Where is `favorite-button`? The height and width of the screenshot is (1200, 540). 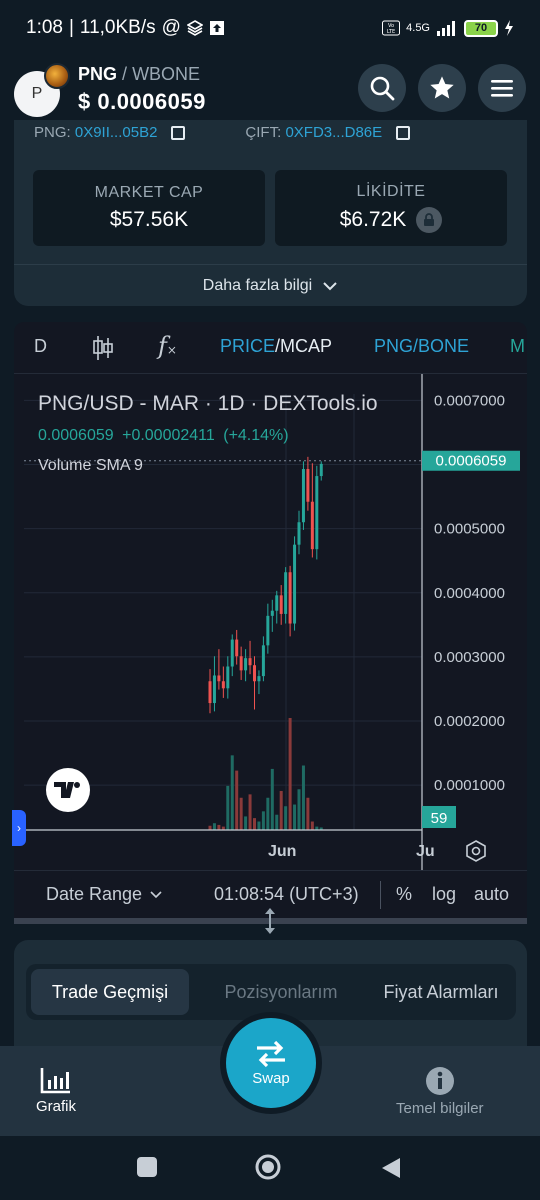
favorite-button is located at coordinates (442, 88).